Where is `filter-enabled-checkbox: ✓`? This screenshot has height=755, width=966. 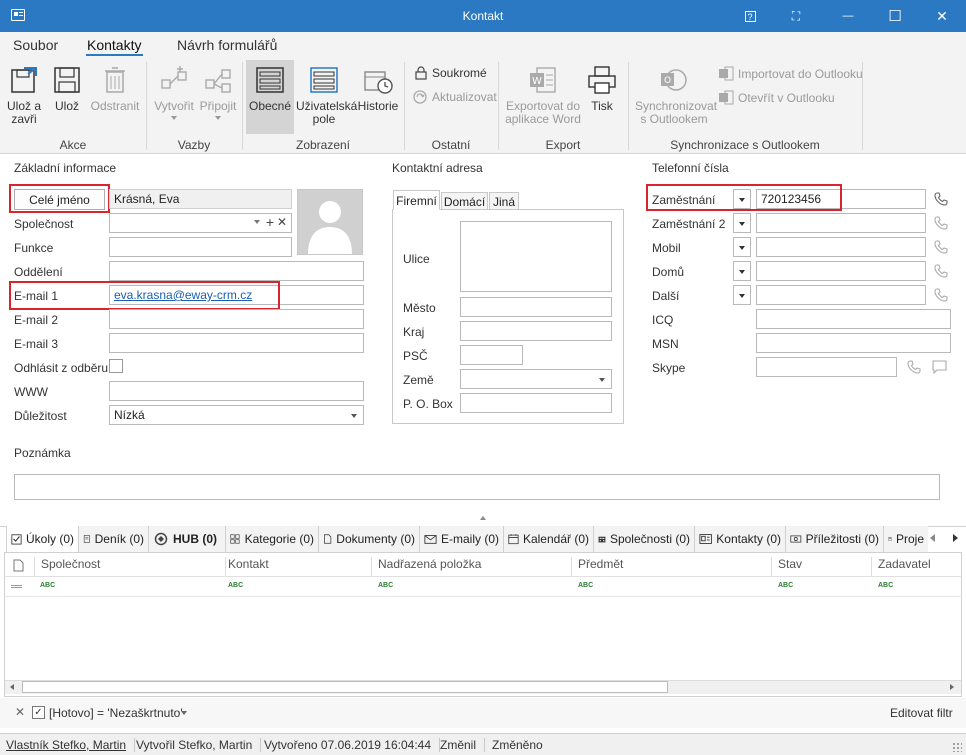
filter-enabled-checkbox: ✓ is located at coordinates (38, 712).